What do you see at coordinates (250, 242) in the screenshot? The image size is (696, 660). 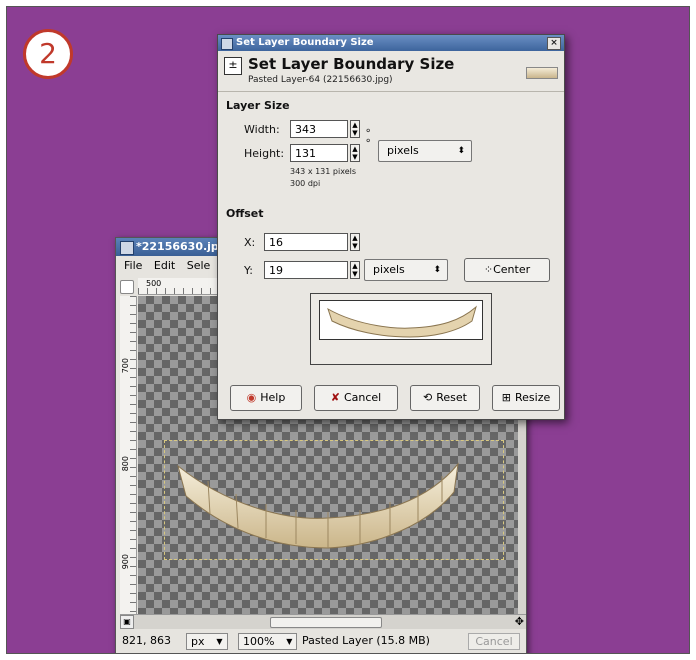 I see `offset-x-label: X:` at bounding box center [250, 242].